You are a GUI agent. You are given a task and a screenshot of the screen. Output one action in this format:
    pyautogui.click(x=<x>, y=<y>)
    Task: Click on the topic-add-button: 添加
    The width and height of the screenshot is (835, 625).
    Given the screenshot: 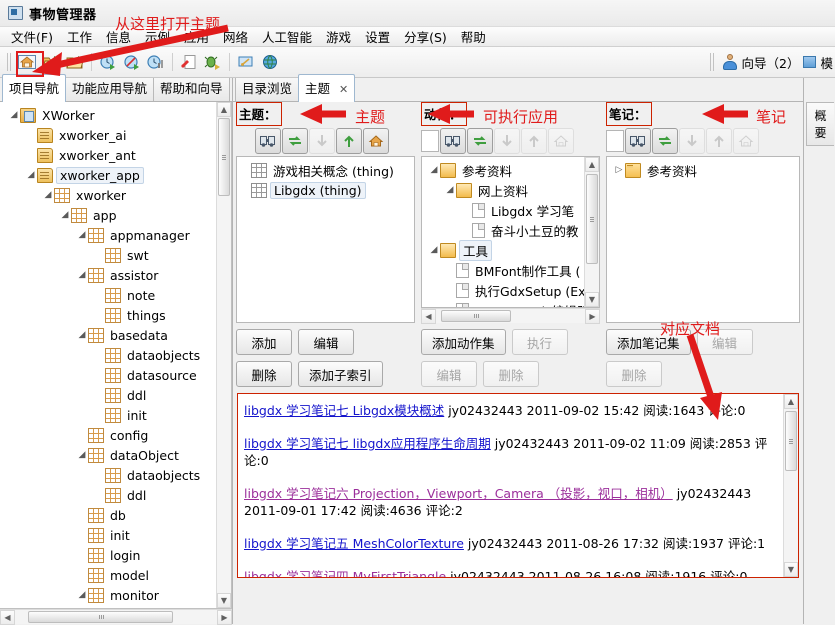 What is the action you would take?
    pyautogui.click(x=264, y=342)
    